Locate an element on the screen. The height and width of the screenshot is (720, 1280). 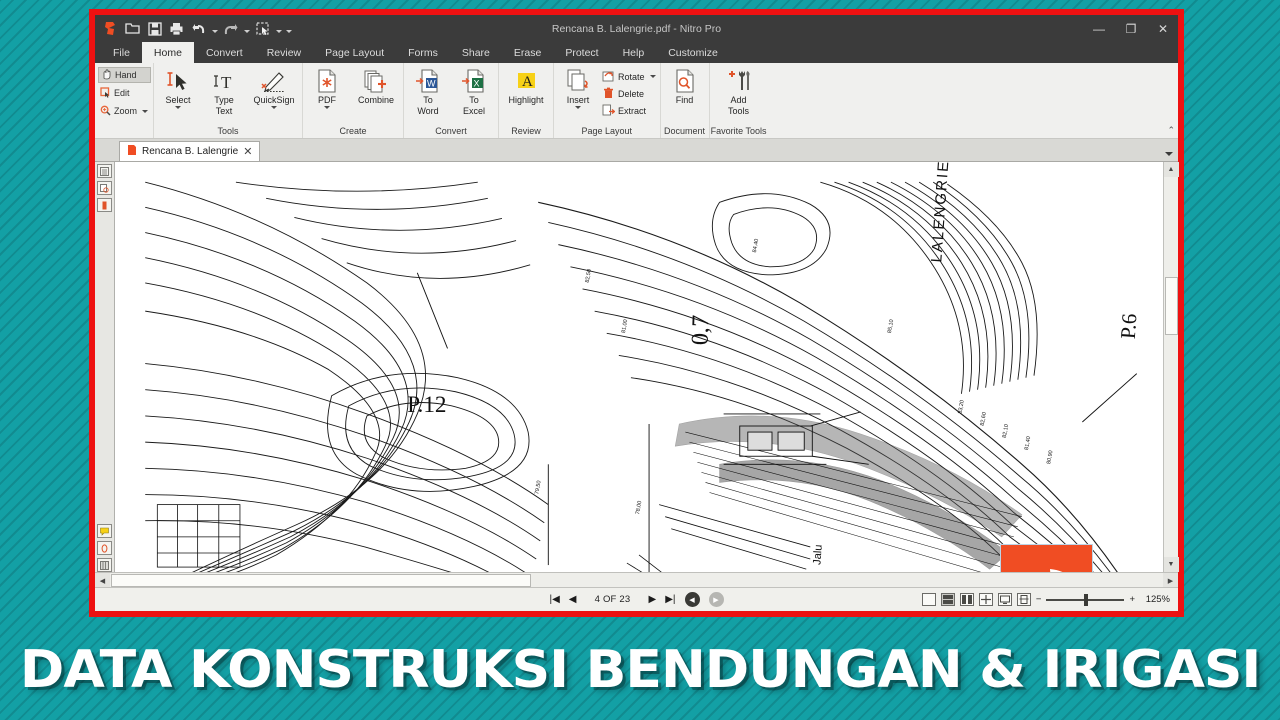
tab-share: Share is located at coordinates (476, 52).